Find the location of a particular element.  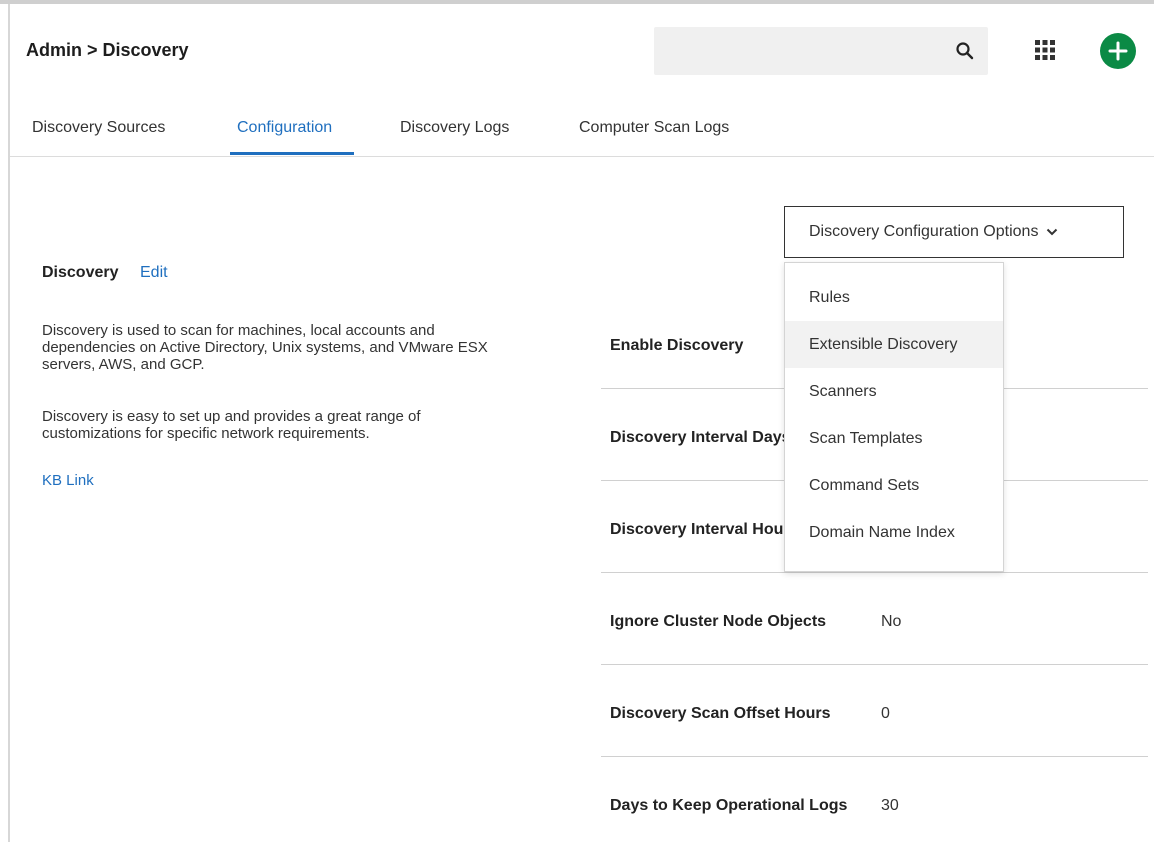

menu-item-command-sets: Command Sets is located at coordinates (894, 485).